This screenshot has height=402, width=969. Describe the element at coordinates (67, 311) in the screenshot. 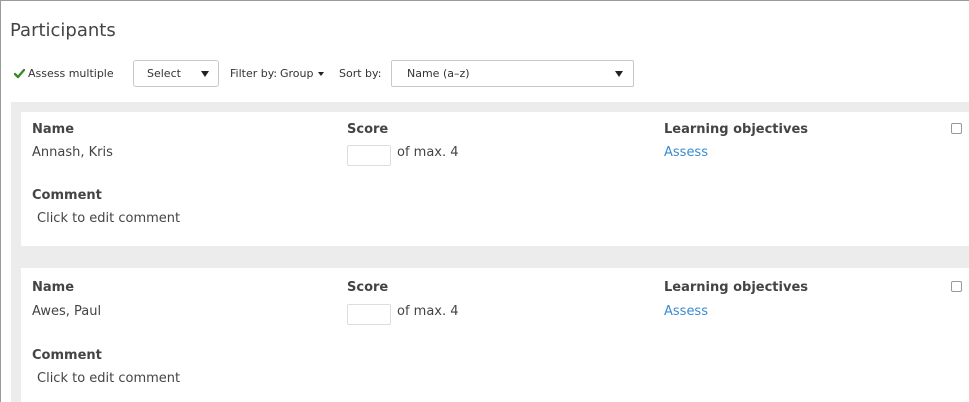

I see `participant-name: Awes, Paul` at that location.